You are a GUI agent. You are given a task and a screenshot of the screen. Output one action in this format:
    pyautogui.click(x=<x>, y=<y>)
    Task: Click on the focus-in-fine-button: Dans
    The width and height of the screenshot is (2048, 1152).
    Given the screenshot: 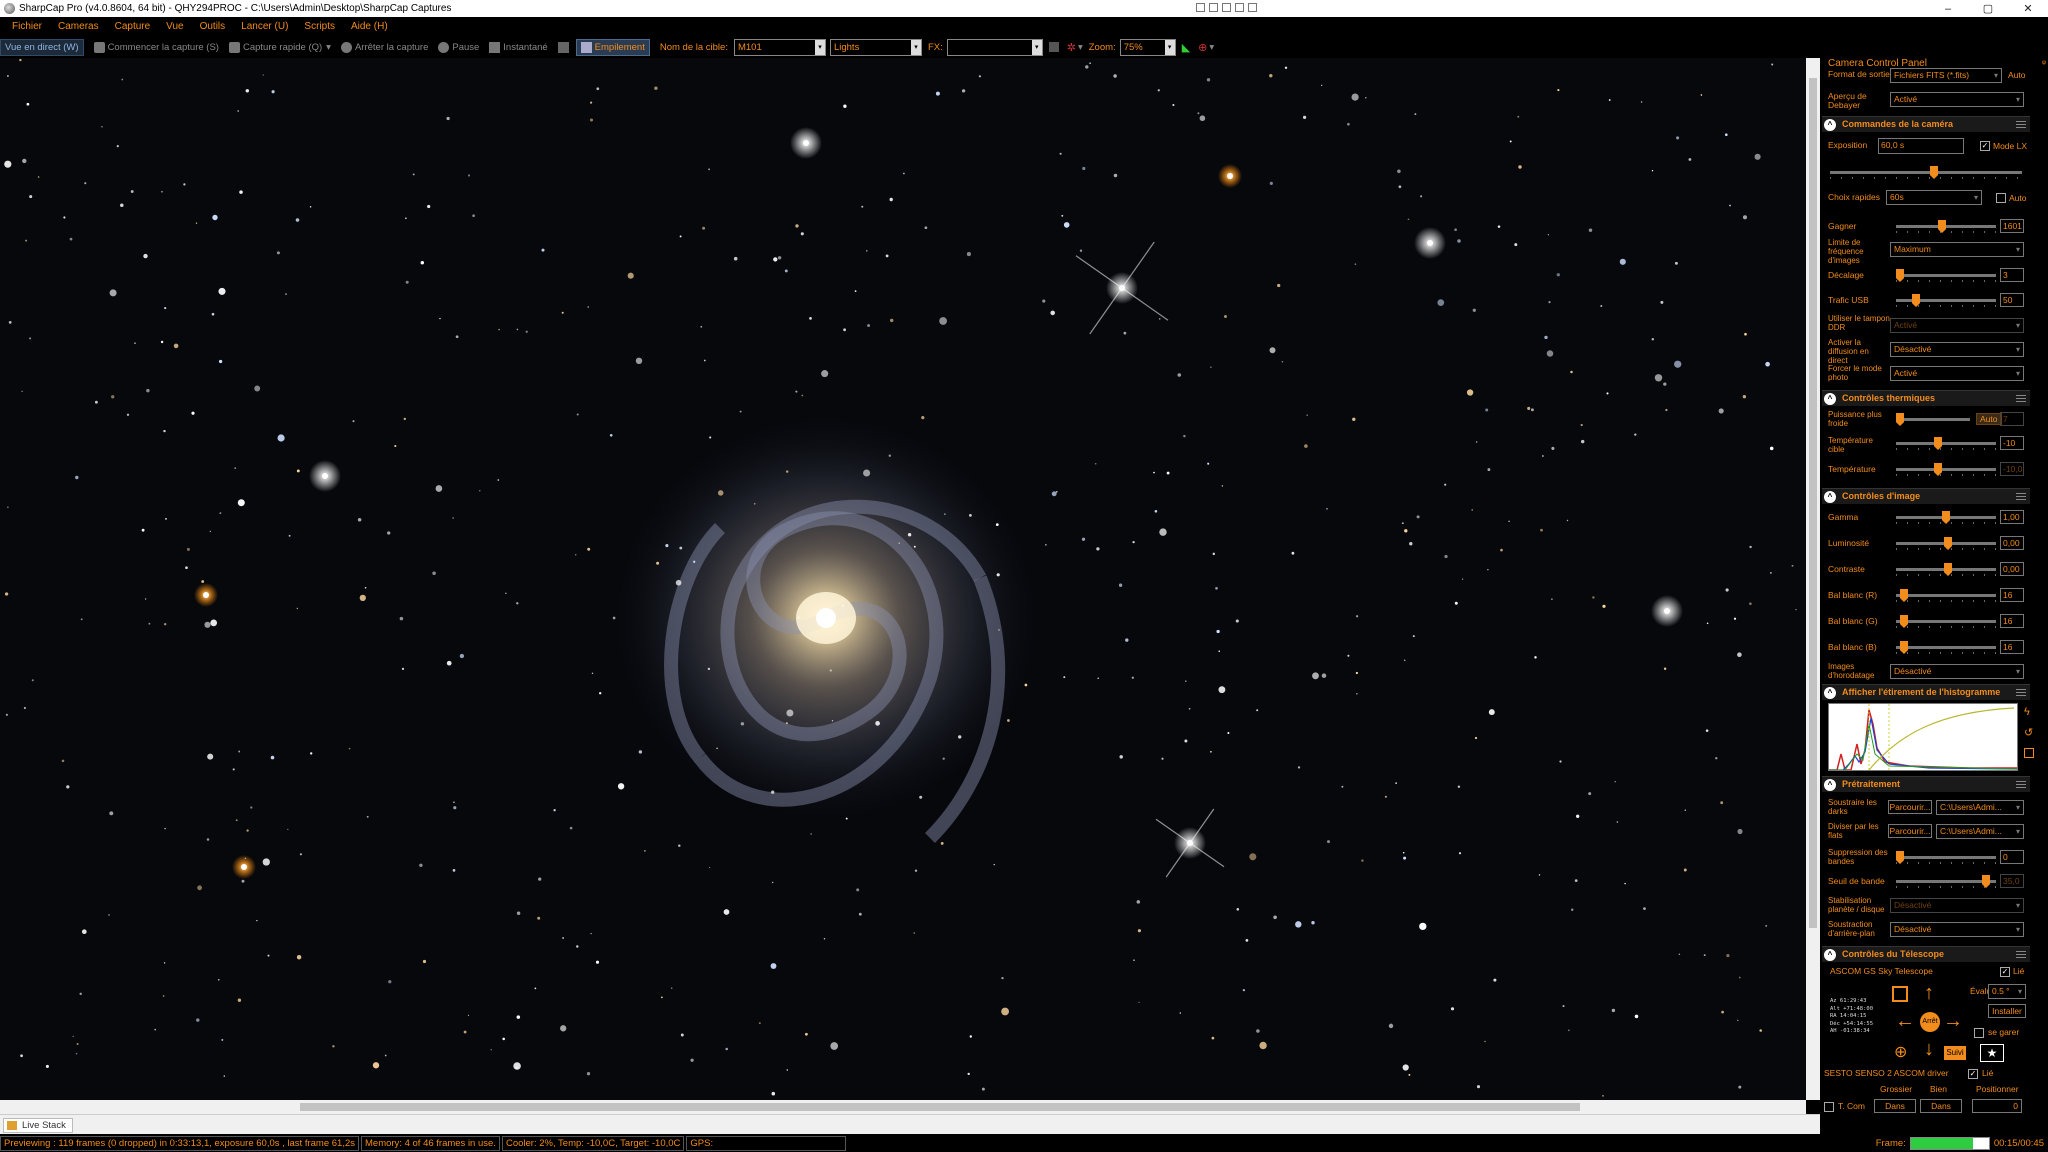 What is the action you would take?
    pyautogui.click(x=1941, y=1106)
    